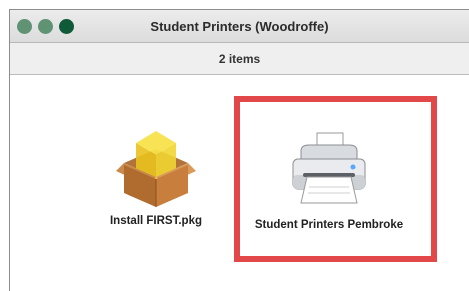  Describe the element at coordinates (155, 221) in the screenshot. I see `file-label: Install FIRST.pkg` at that location.